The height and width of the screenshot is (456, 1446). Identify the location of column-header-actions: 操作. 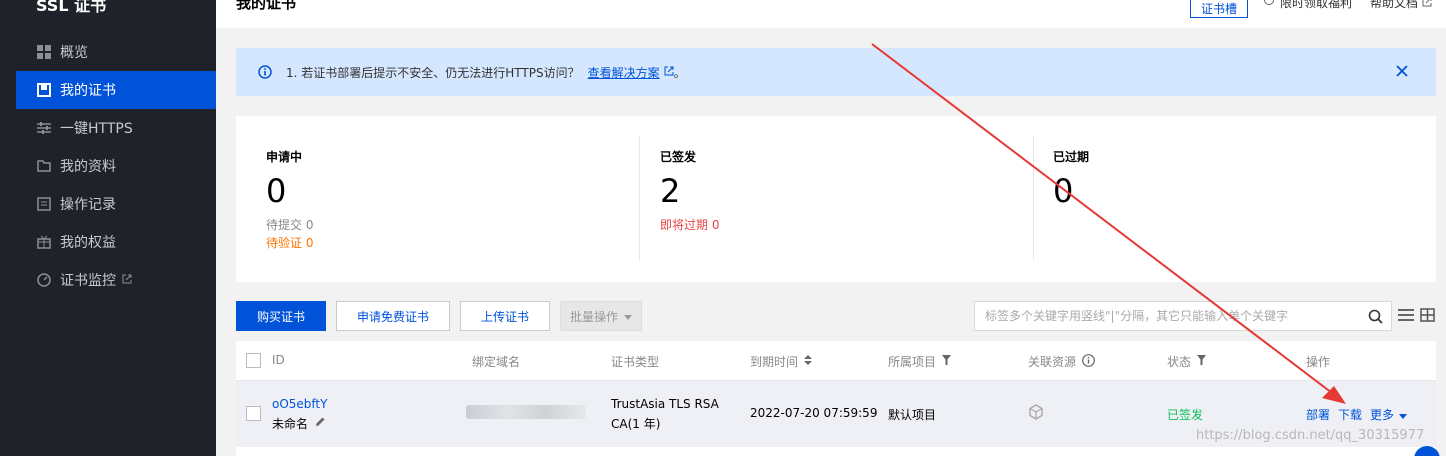
(1318, 362).